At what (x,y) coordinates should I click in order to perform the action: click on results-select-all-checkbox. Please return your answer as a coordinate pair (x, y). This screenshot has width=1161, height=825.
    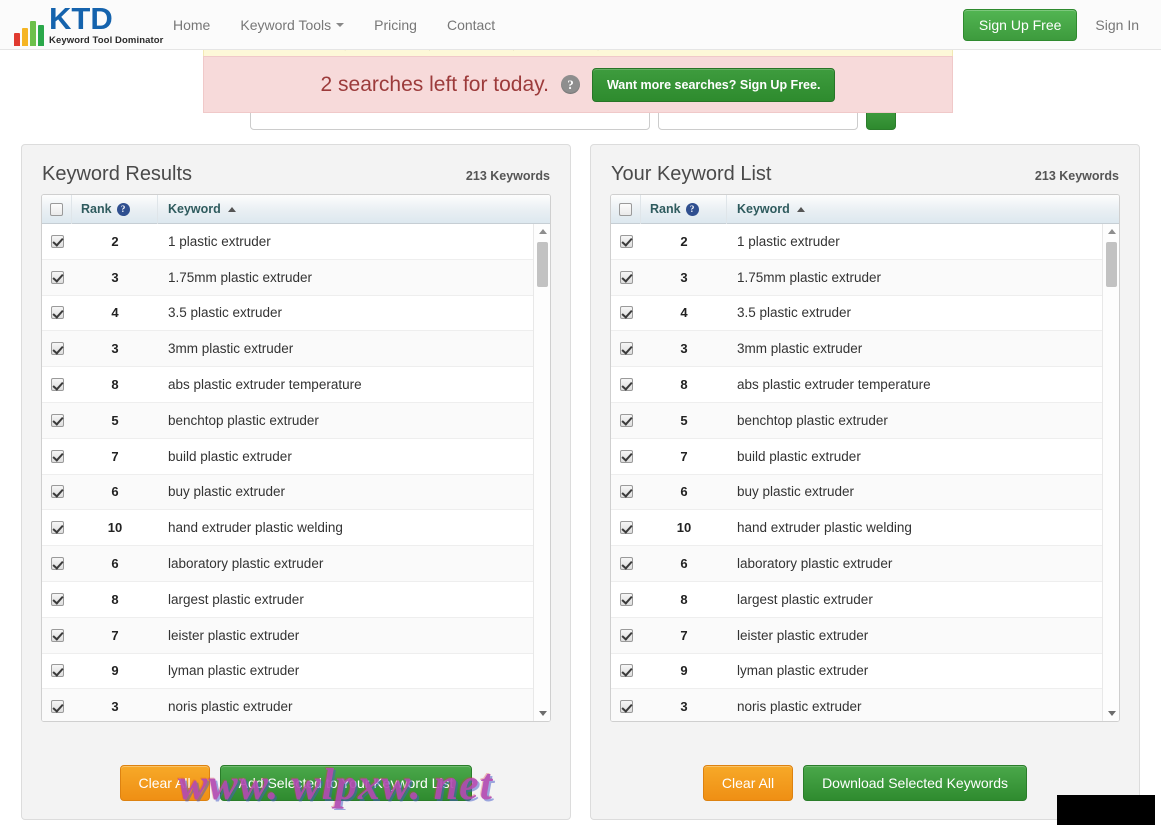
    Looking at the image, I should click on (56, 209).